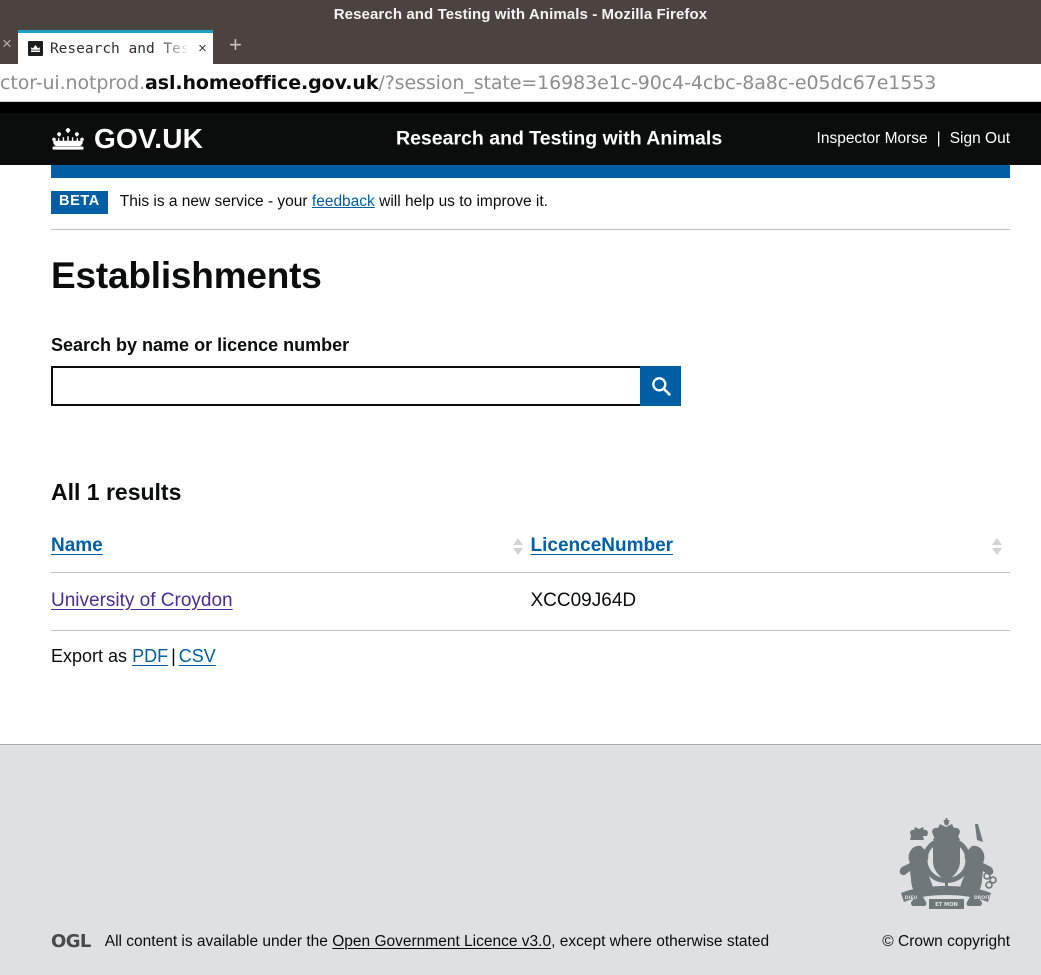 This screenshot has width=1041, height=975. What do you see at coordinates (559, 138) in the screenshot?
I see `service-name: Research and Testing with Animals` at bounding box center [559, 138].